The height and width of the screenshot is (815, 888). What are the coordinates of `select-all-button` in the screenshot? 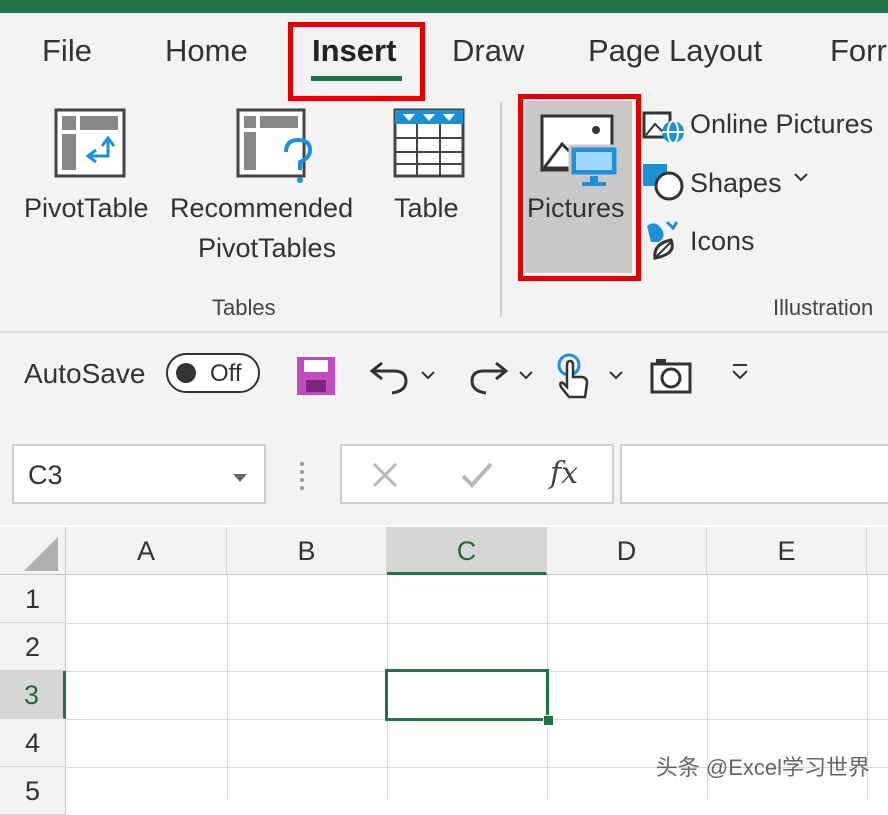 It's located at (33, 551).